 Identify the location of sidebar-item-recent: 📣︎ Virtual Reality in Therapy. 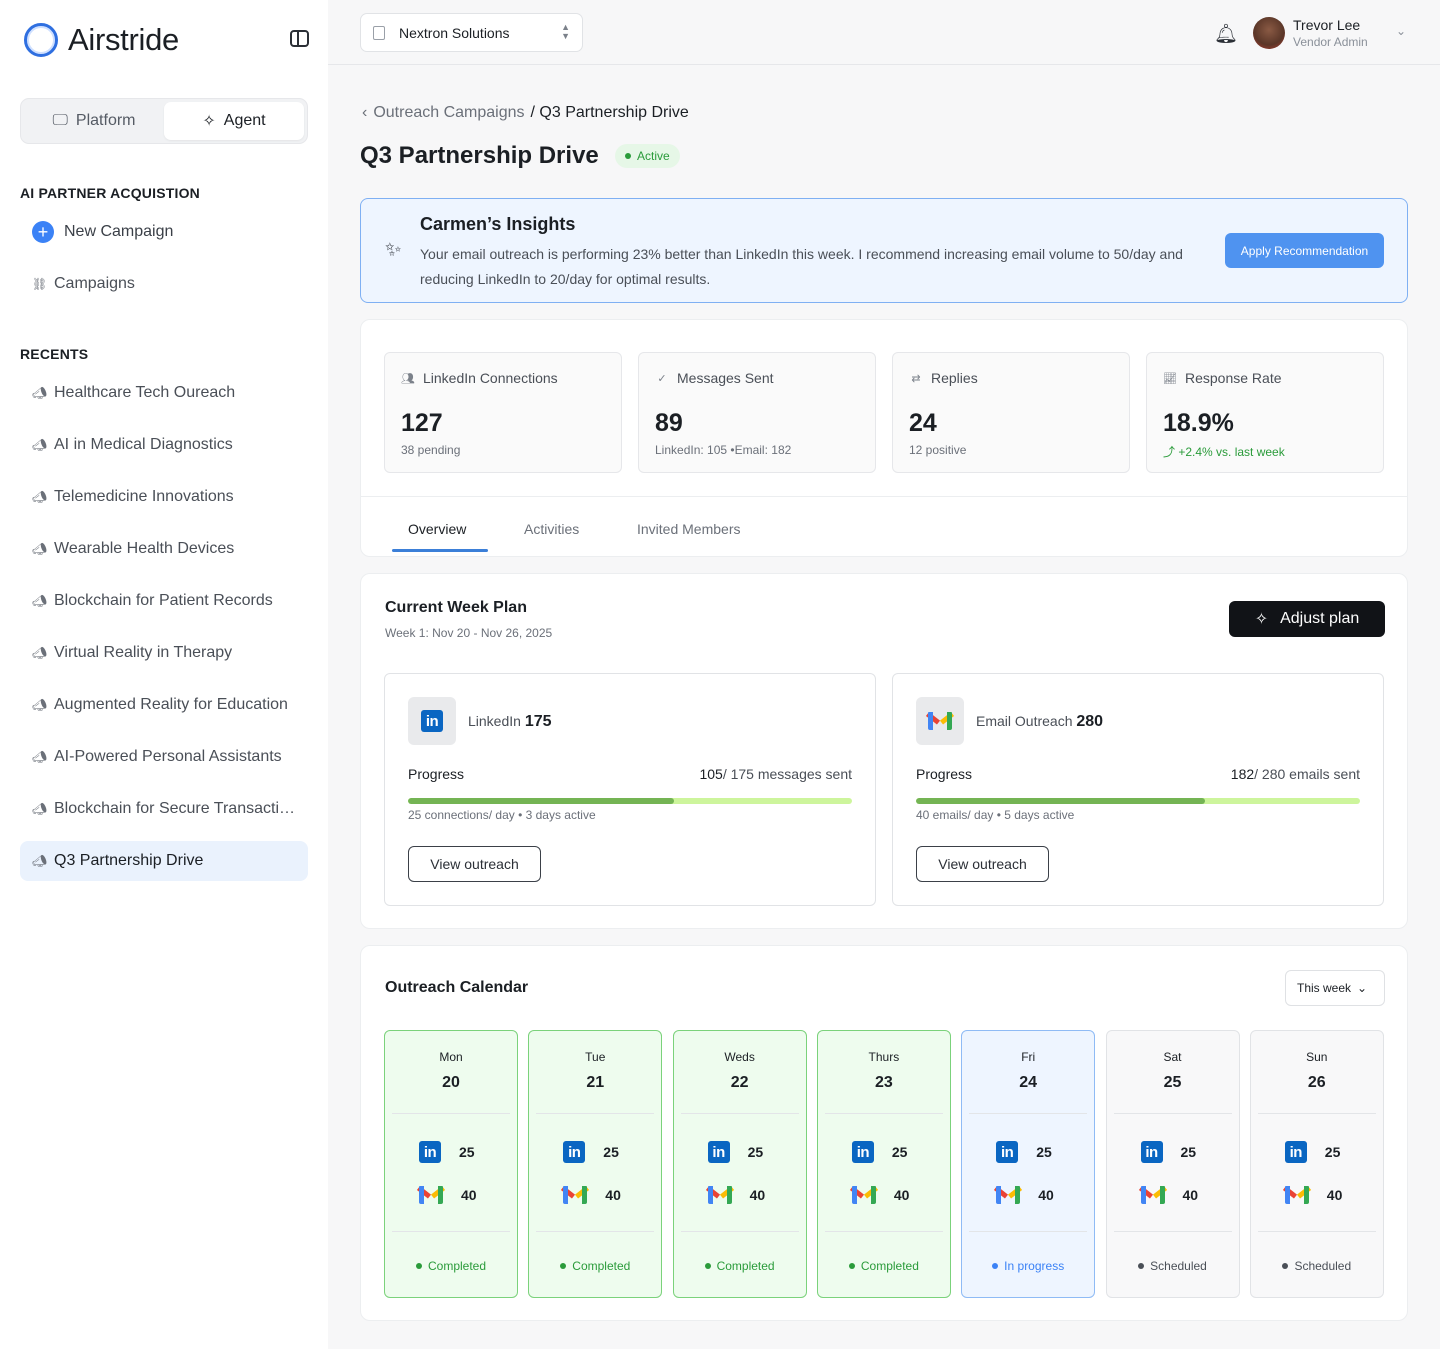
(164, 653).